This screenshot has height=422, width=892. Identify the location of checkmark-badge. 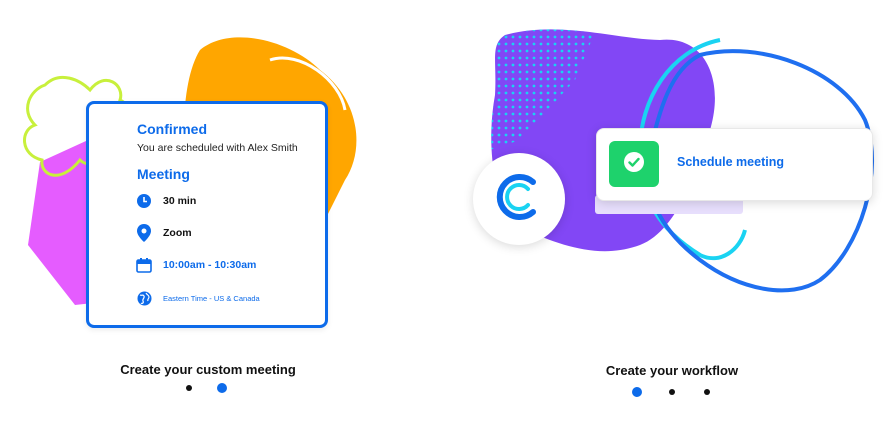
(634, 164).